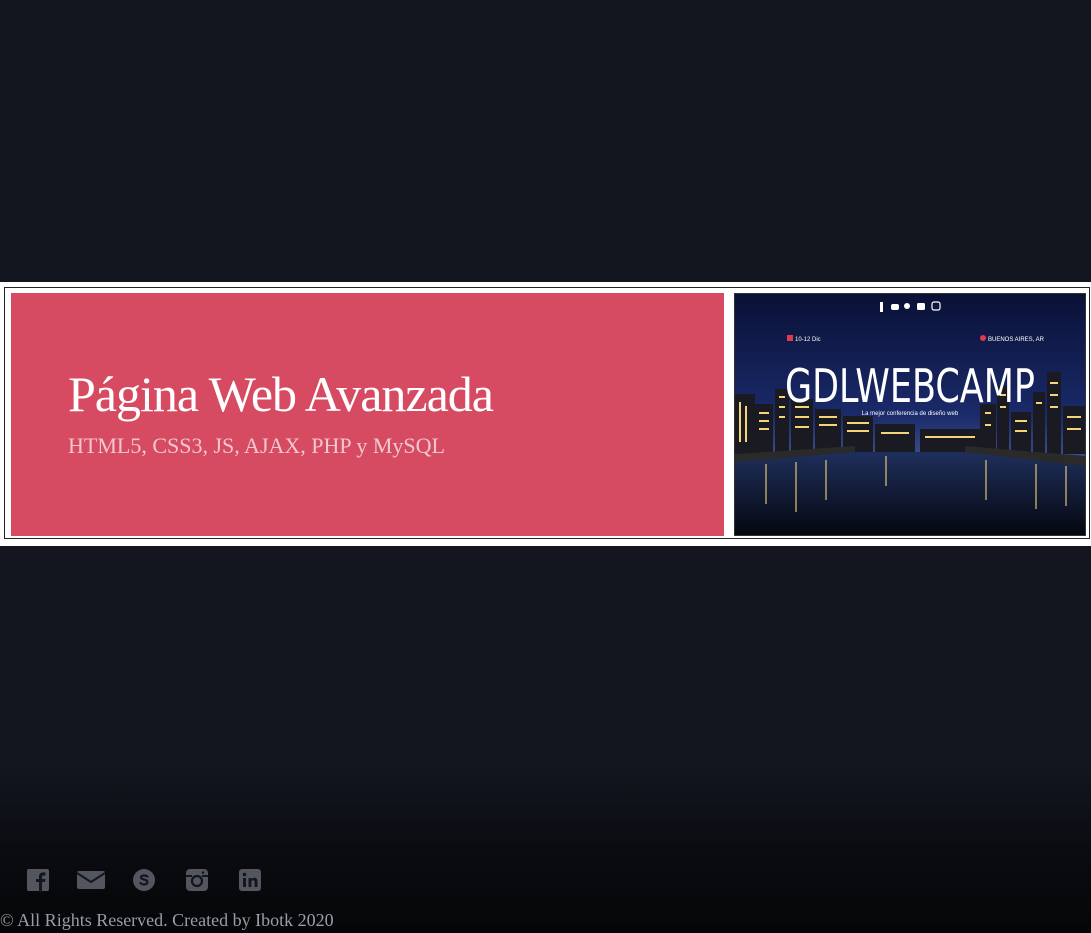 This screenshot has width=1091, height=933. Describe the element at coordinates (281, 394) in the screenshot. I see `page-title: Página Web Avanzada` at that location.